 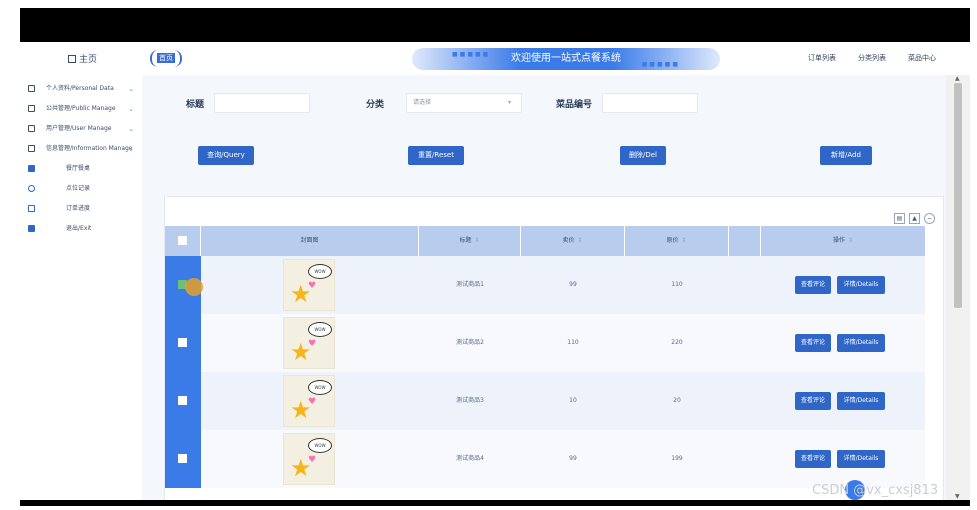 I want to click on sidebar-item-user-manage: 用户管理/User Manage ⌄, so click(x=81, y=129).